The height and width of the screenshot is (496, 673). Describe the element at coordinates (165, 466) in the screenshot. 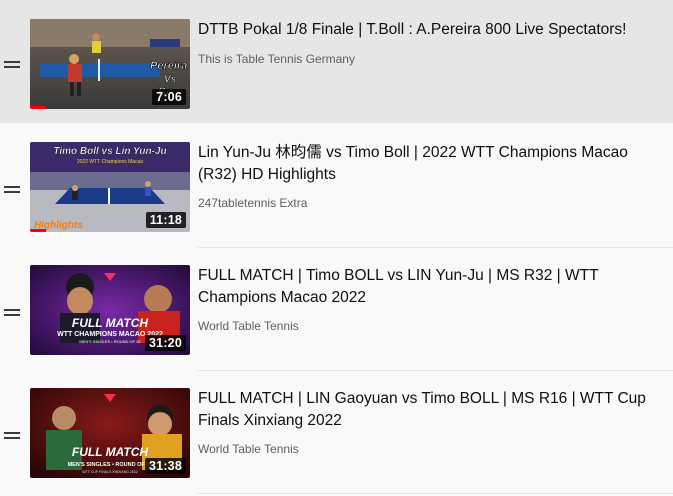

I see `duration-badge: 31:38` at that location.